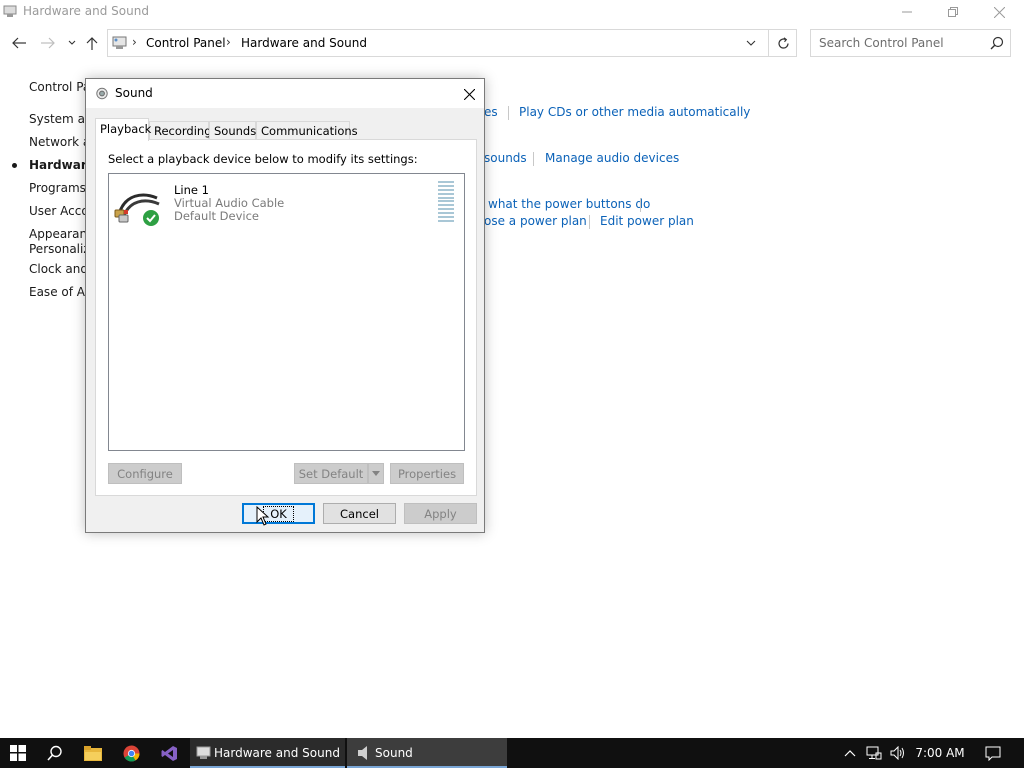  Describe the element at coordinates (191, 190) in the screenshot. I see `device-name: Line 1` at that location.